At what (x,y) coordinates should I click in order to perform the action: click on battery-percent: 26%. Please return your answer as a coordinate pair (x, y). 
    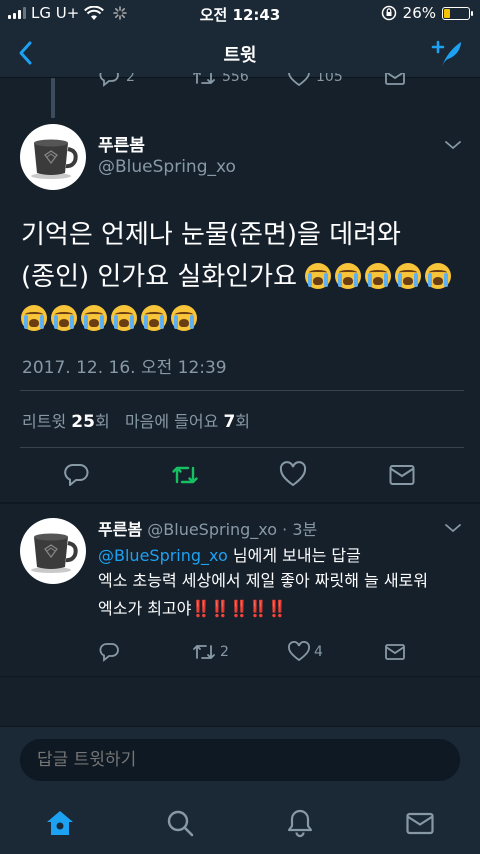
    Looking at the image, I should click on (419, 13).